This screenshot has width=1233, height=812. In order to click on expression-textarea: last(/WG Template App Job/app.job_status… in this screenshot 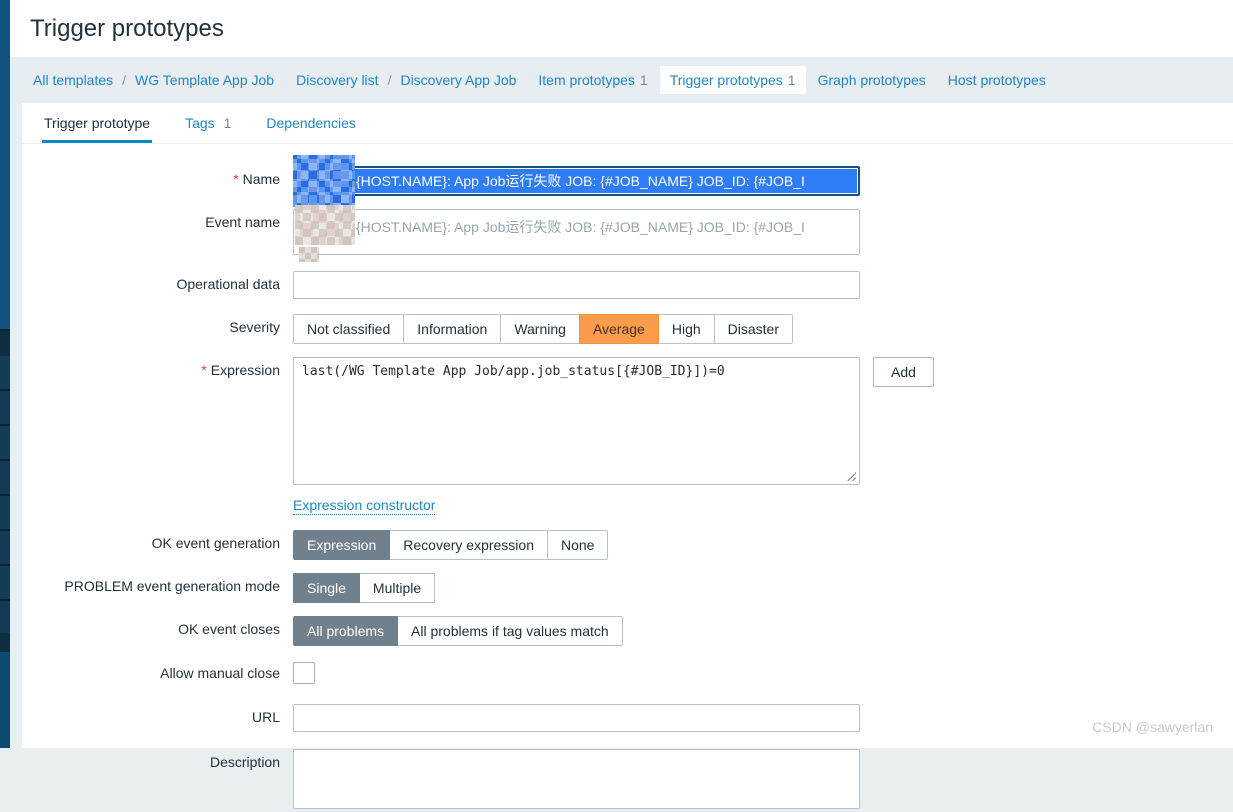, I will do `click(576, 421)`.